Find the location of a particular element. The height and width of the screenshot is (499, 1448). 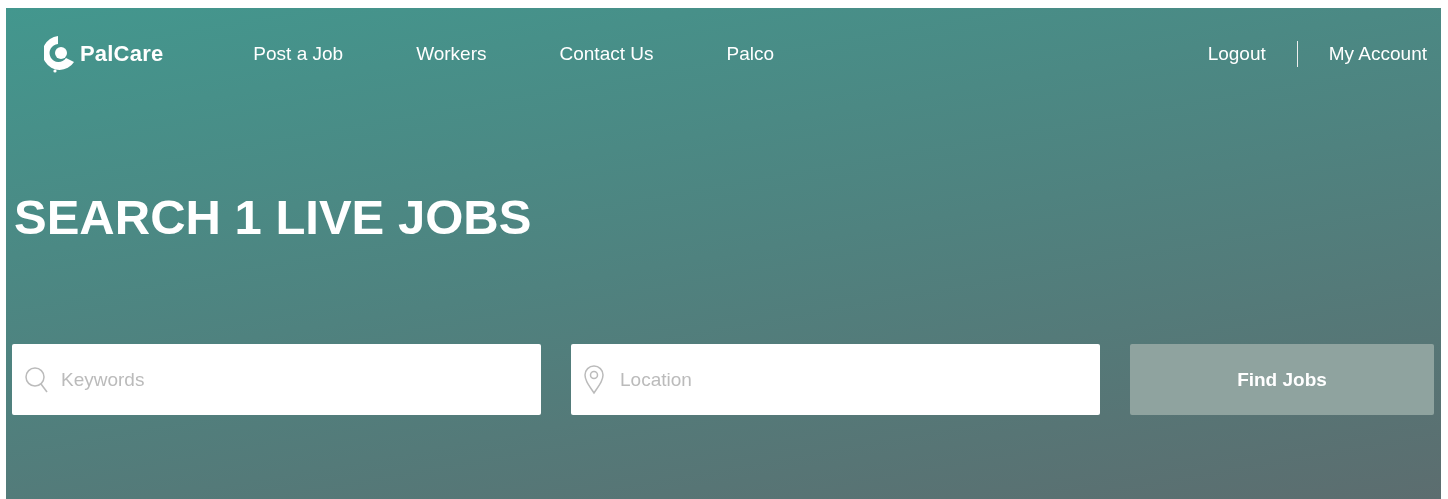

logo-icon is located at coordinates (60, 54).